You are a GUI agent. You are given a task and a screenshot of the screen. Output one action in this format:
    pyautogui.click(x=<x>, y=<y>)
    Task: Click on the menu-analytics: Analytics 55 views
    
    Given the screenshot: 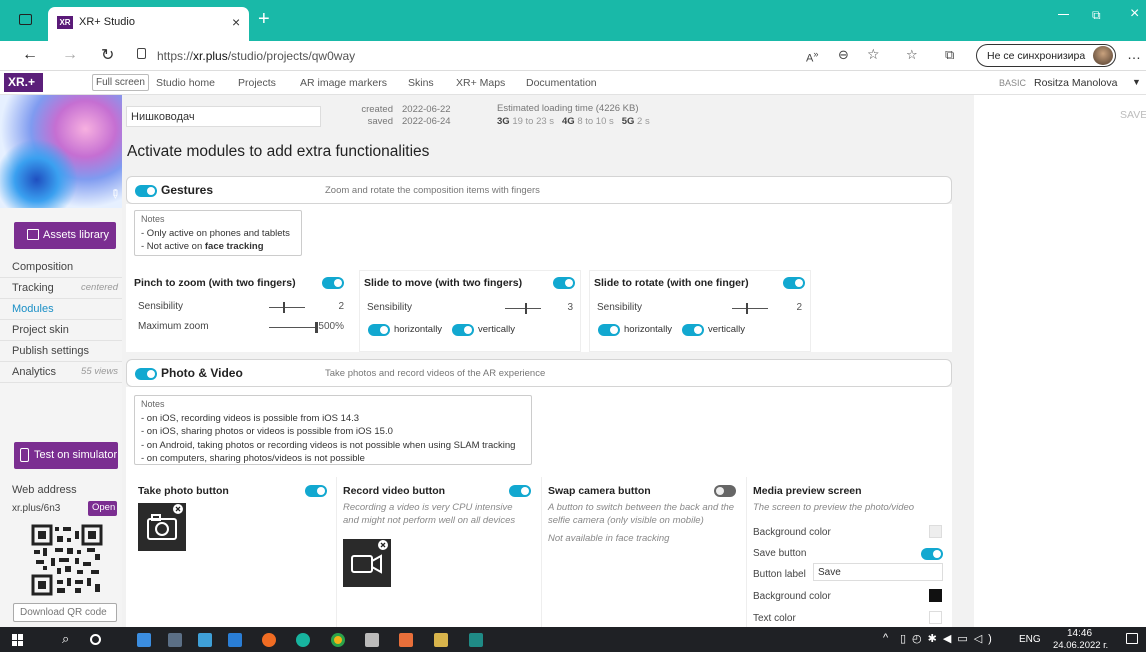 What is the action you would take?
    pyautogui.click(x=61, y=372)
    